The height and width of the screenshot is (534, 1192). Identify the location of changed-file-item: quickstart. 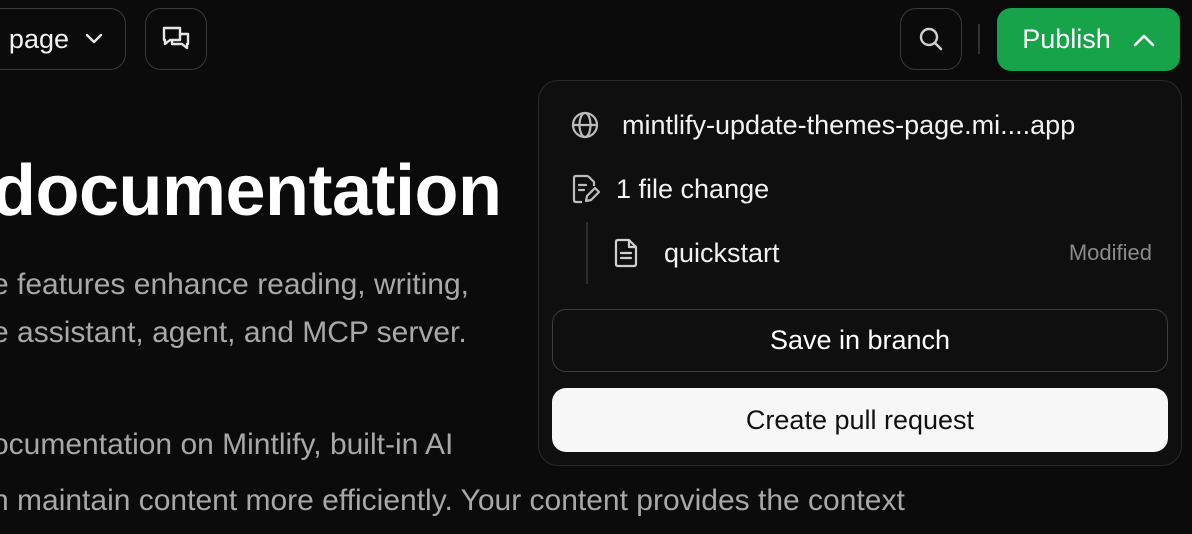
(696, 253).